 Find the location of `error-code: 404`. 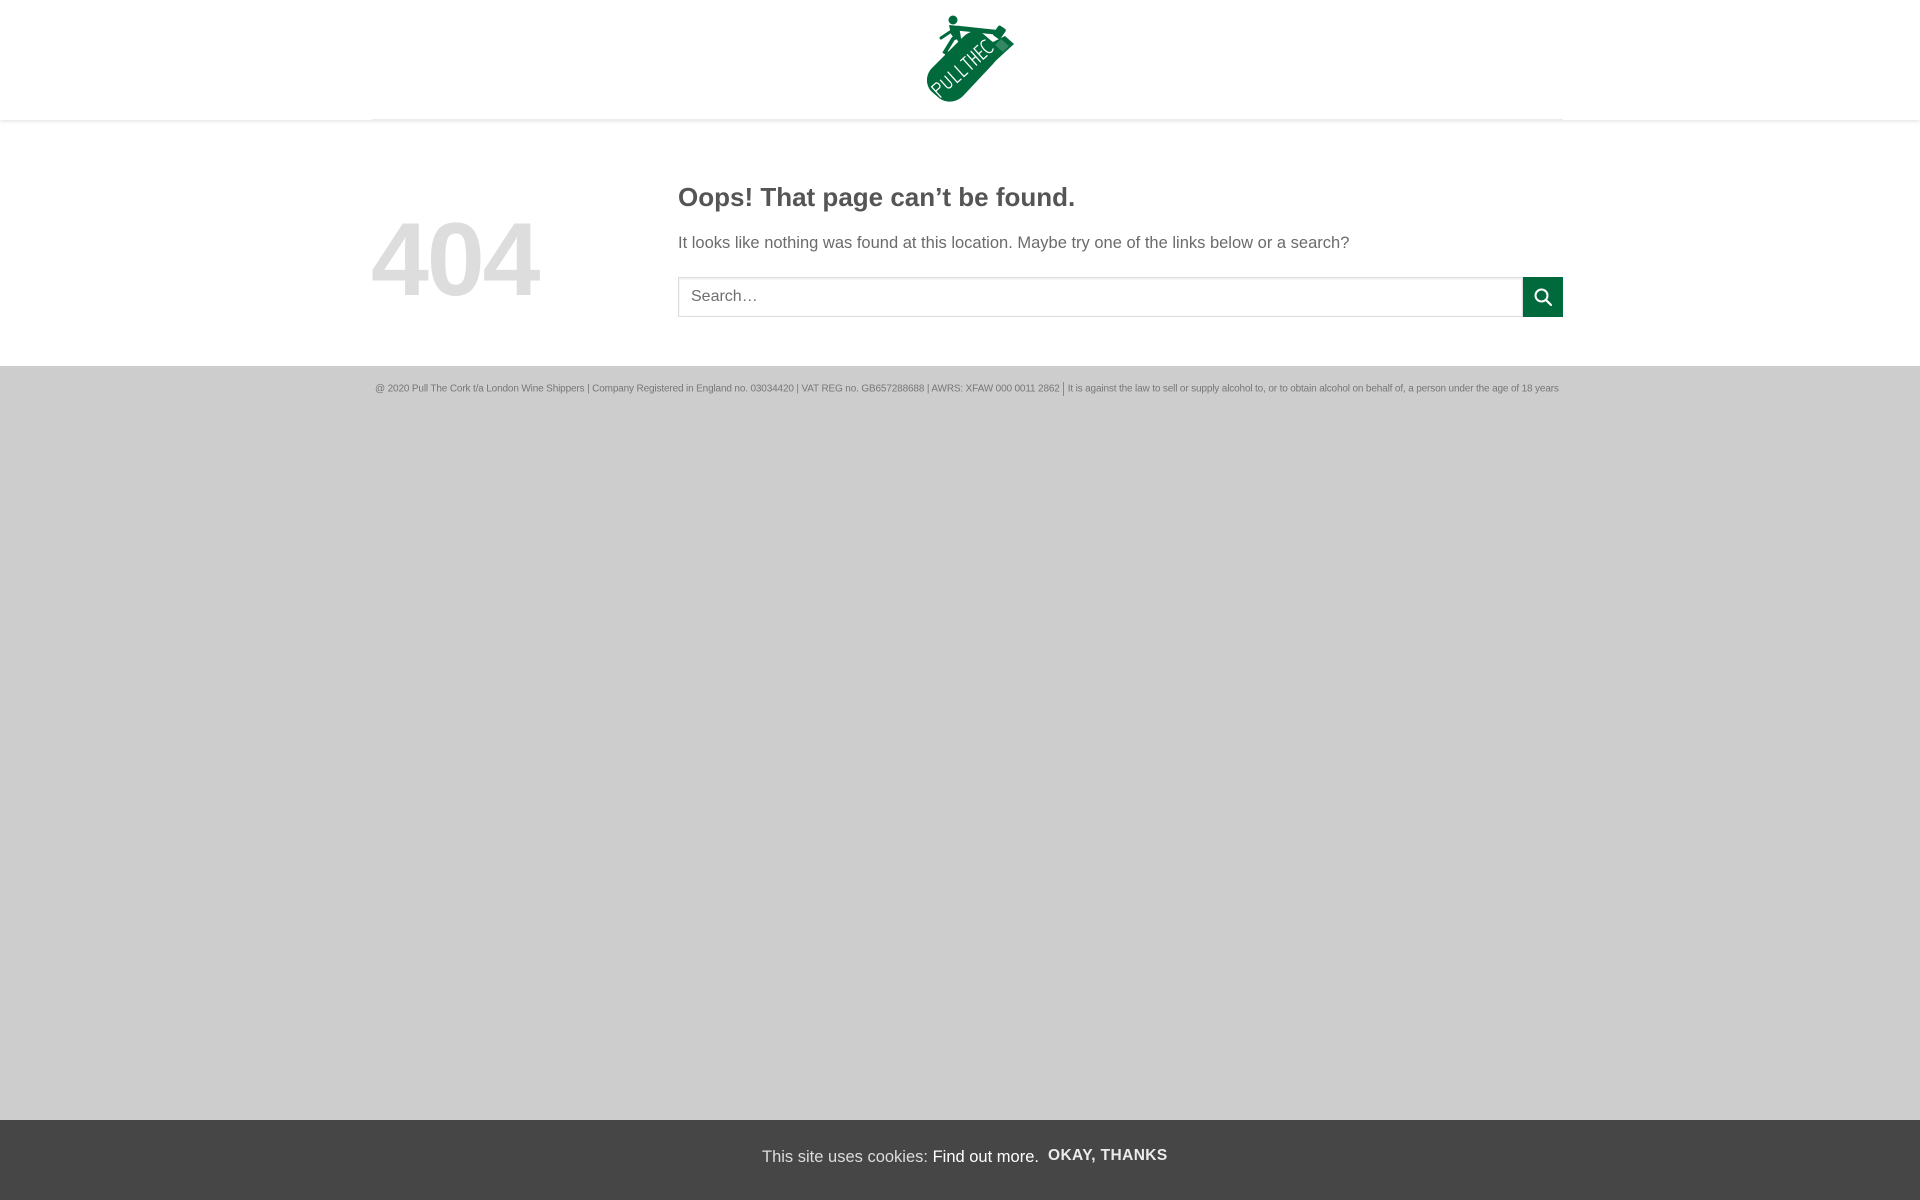

error-code: 404 is located at coordinates (456, 260).